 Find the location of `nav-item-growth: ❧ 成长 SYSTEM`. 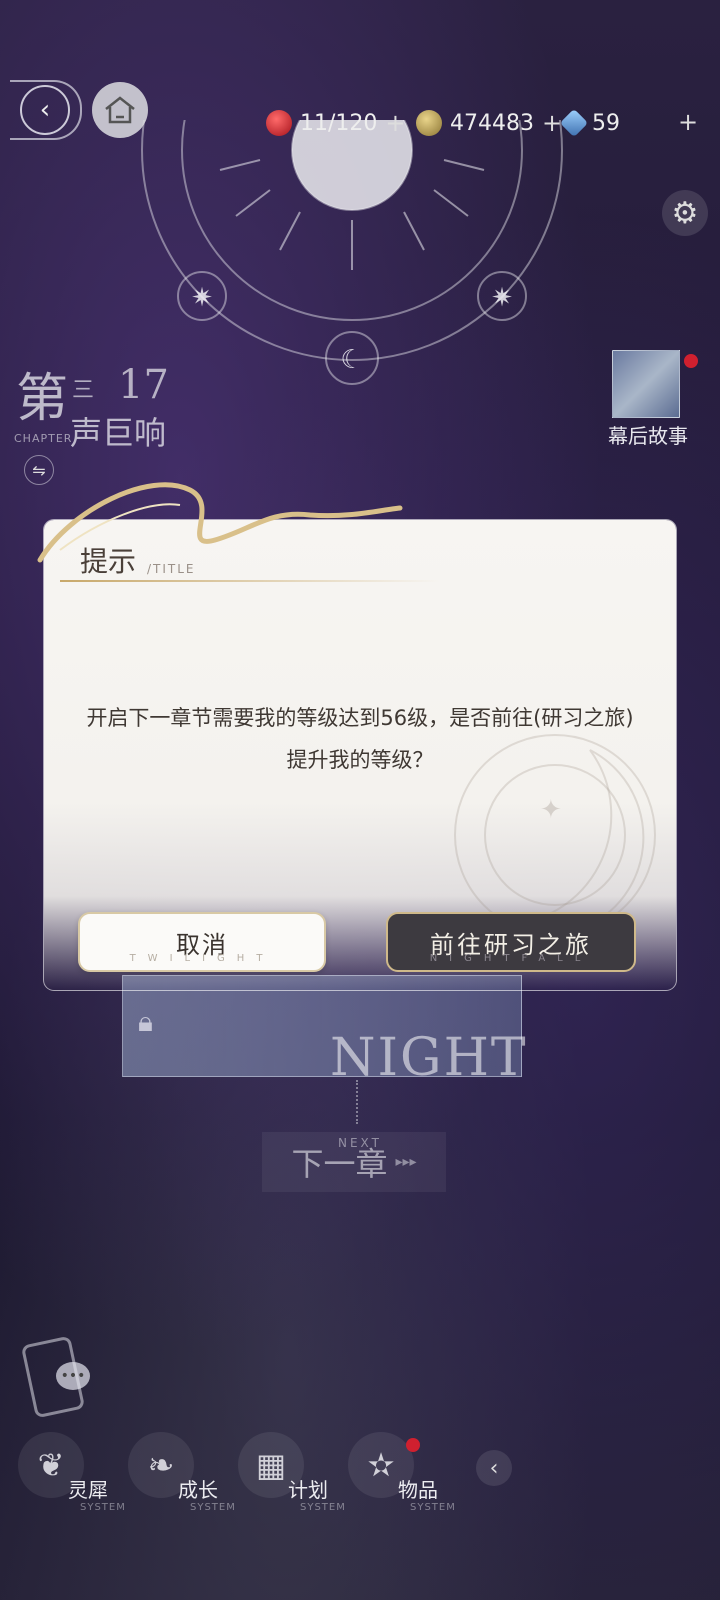

nav-item-growth: ❧ 成长 SYSTEM is located at coordinates (183, 1472).